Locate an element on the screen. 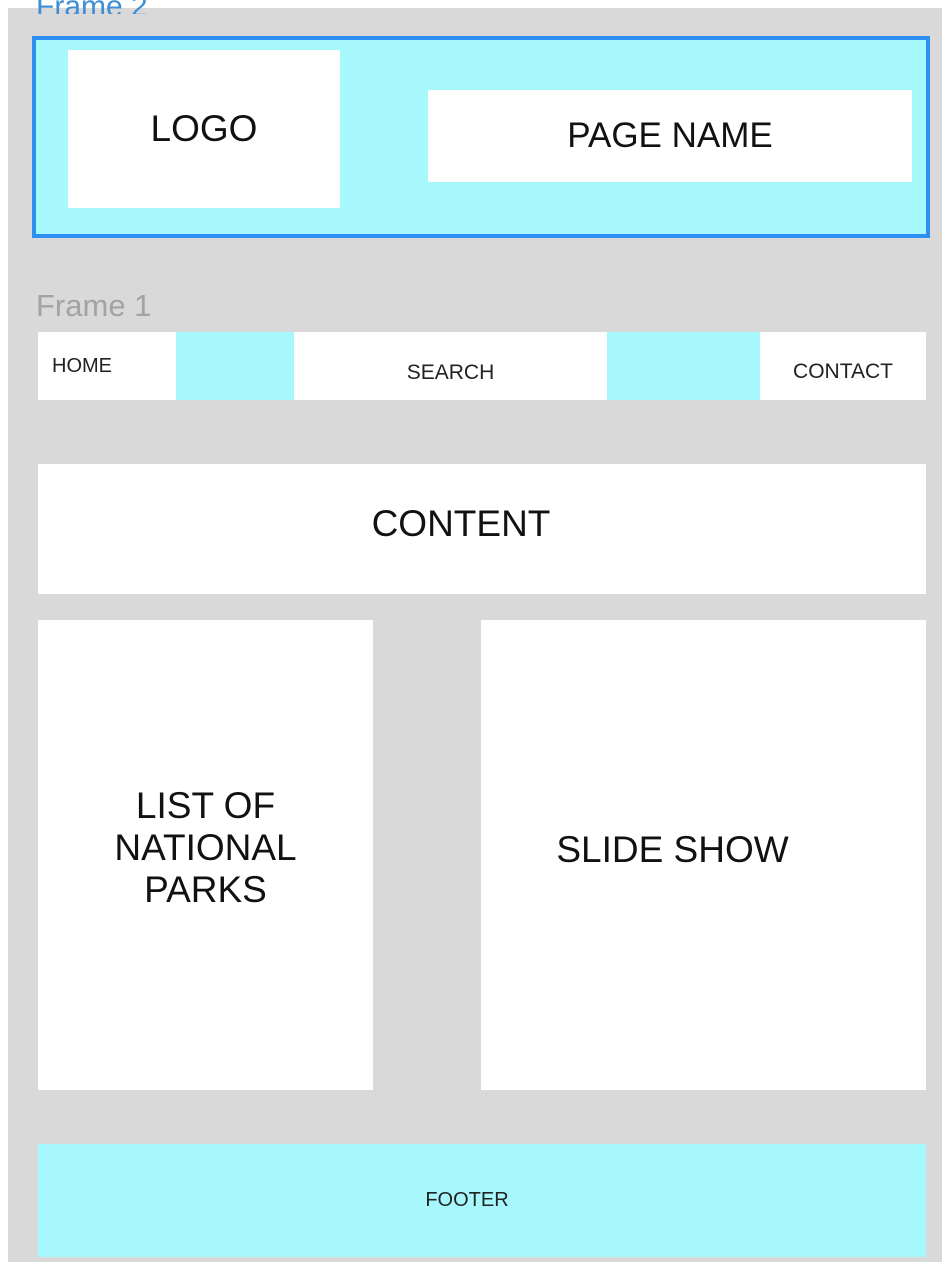 The height and width of the screenshot is (1262, 942). national-parks-list-label: LIST OF NATIONAL PARKS is located at coordinates (205, 847).